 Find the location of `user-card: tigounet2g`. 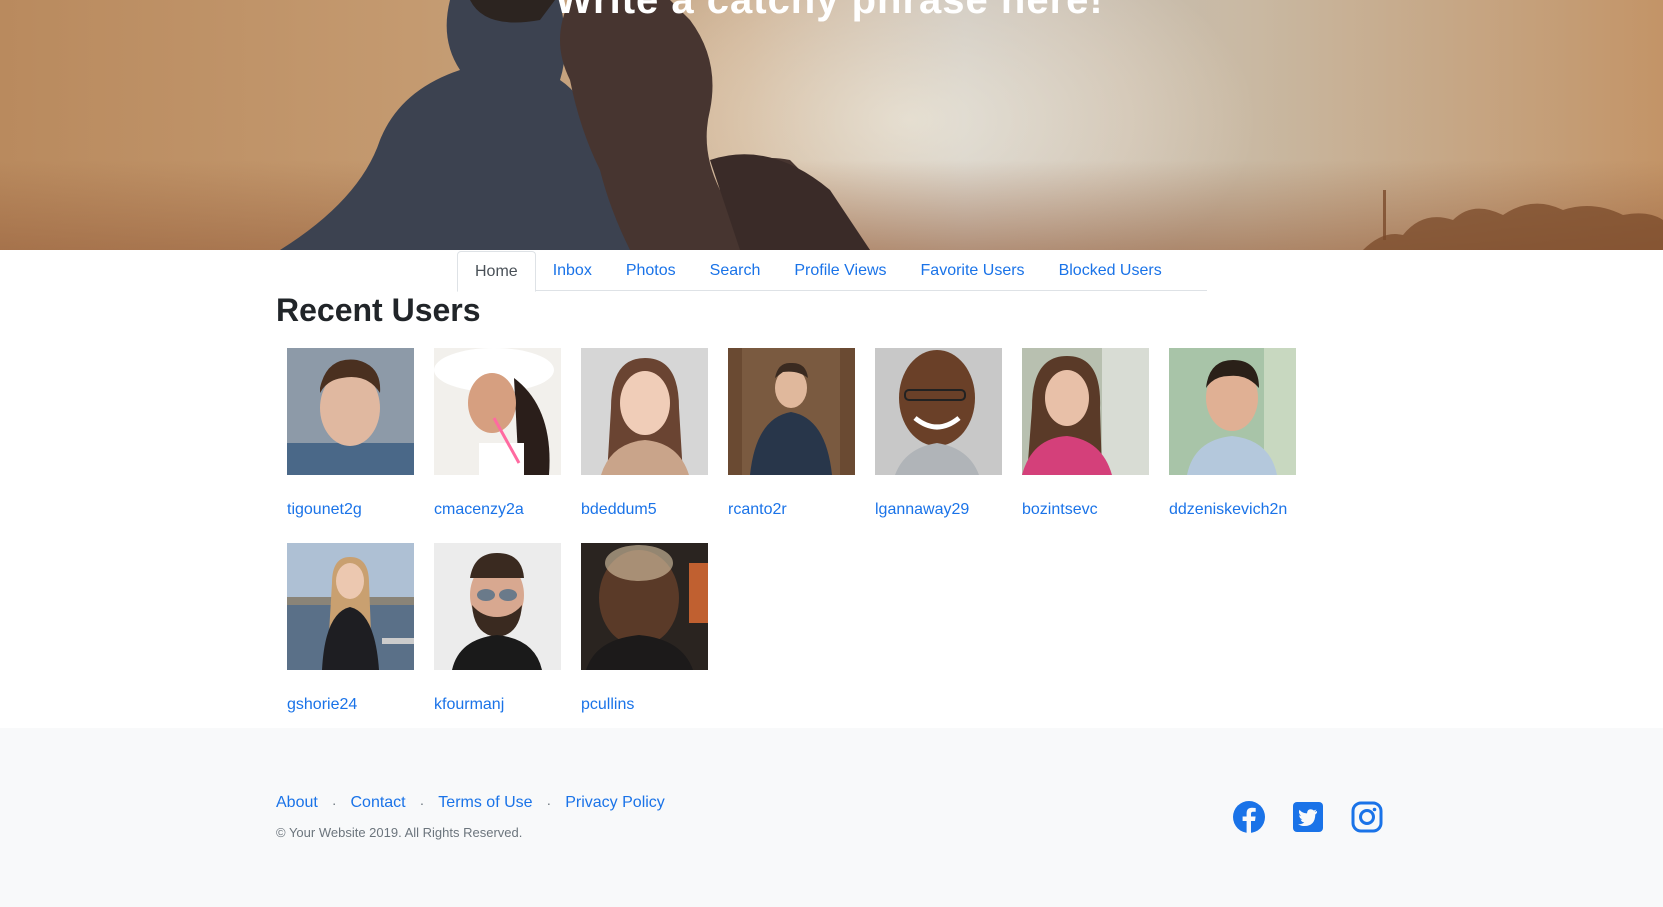

user-card: tigounet2g is located at coordinates (350, 433).